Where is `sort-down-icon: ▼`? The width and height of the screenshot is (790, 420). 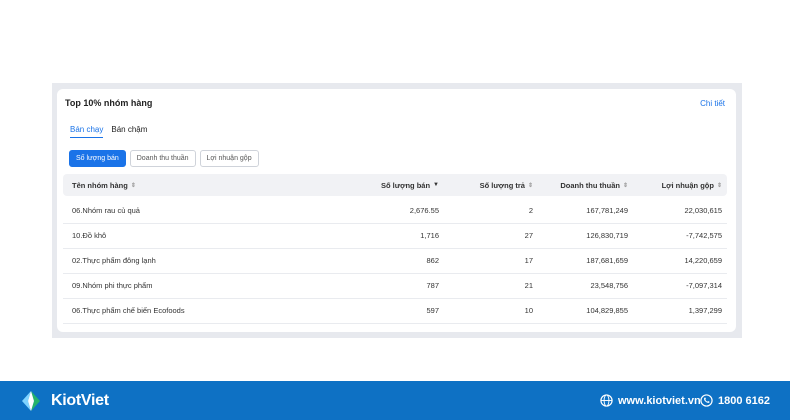 sort-down-icon: ▼ is located at coordinates (436, 185).